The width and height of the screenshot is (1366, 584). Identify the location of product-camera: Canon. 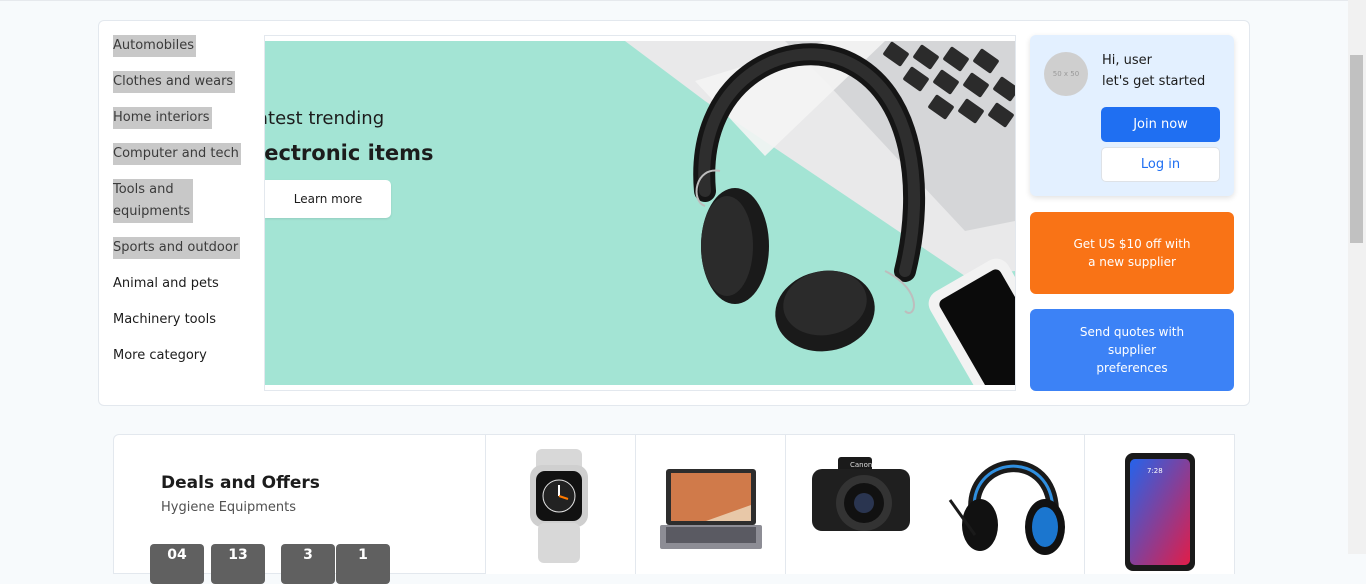
(861, 504).